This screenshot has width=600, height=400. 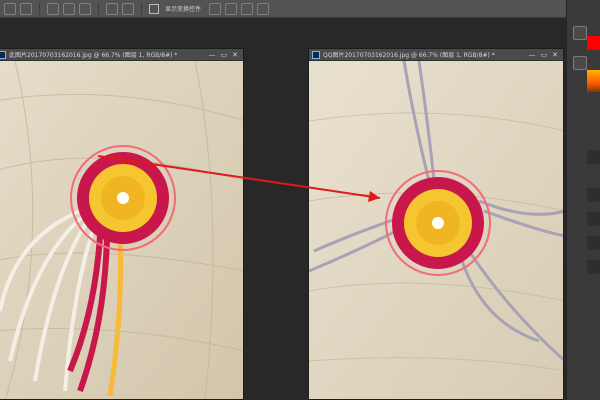 I want to click on move-tool-icon, so click(x=10, y=8).